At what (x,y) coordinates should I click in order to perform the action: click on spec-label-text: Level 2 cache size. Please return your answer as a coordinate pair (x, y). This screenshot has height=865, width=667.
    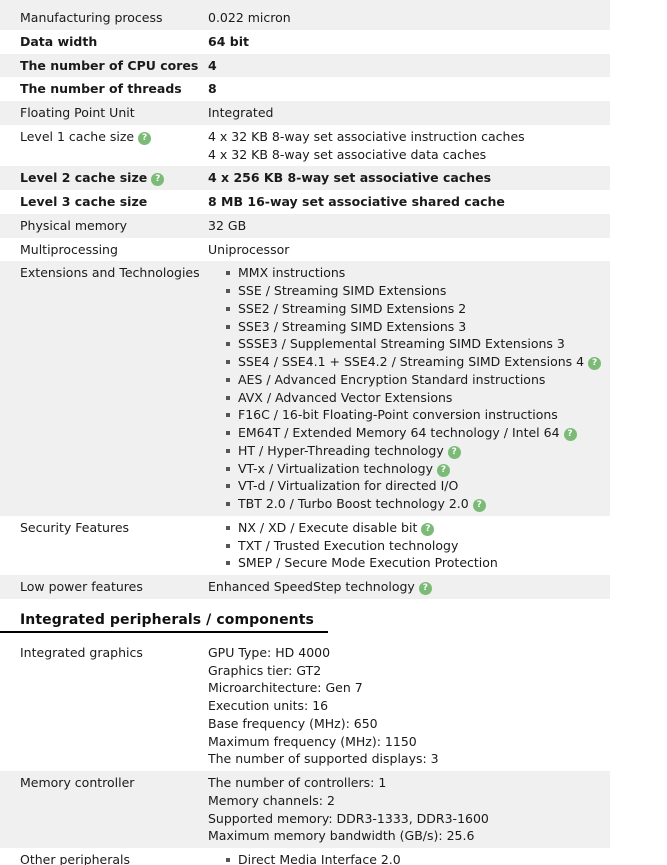
    Looking at the image, I should click on (84, 178).